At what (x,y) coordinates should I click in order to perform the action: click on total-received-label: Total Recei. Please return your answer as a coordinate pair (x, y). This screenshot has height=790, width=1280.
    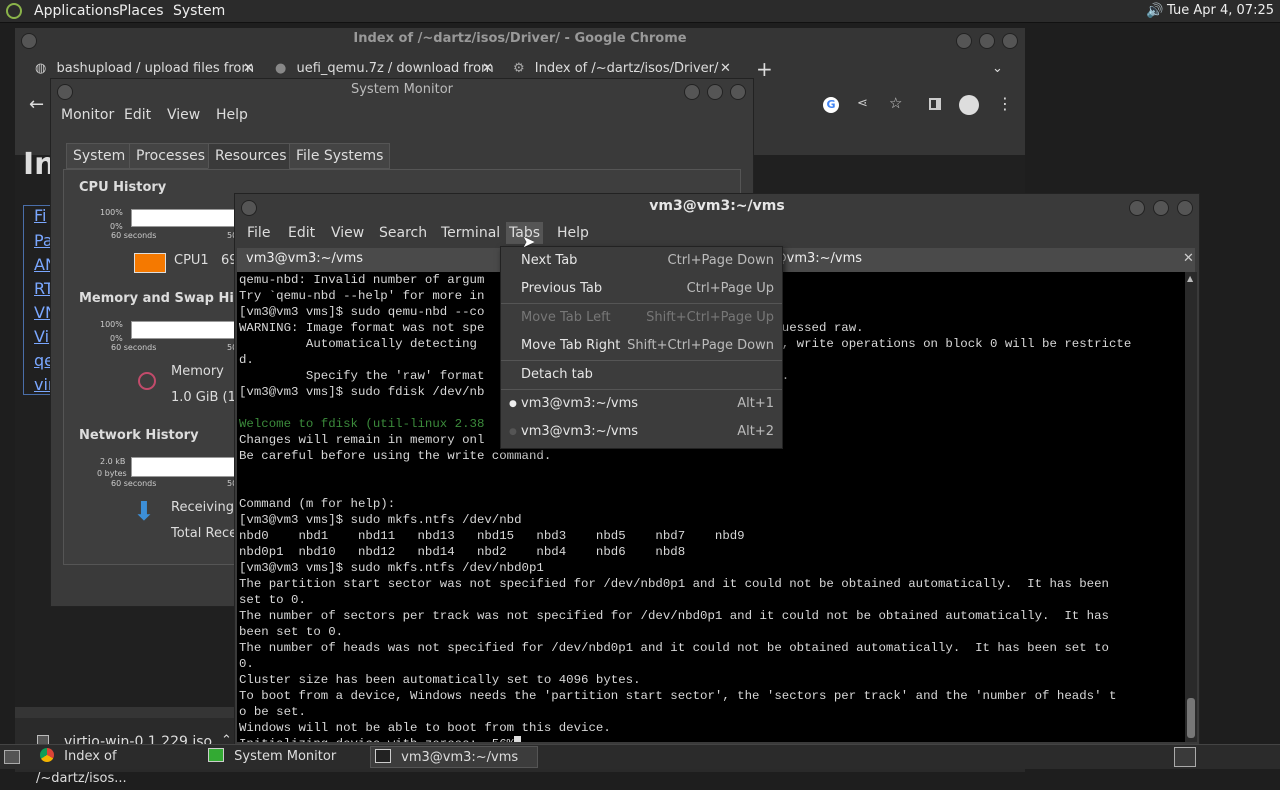
    Looking at the image, I should click on (206, 533).